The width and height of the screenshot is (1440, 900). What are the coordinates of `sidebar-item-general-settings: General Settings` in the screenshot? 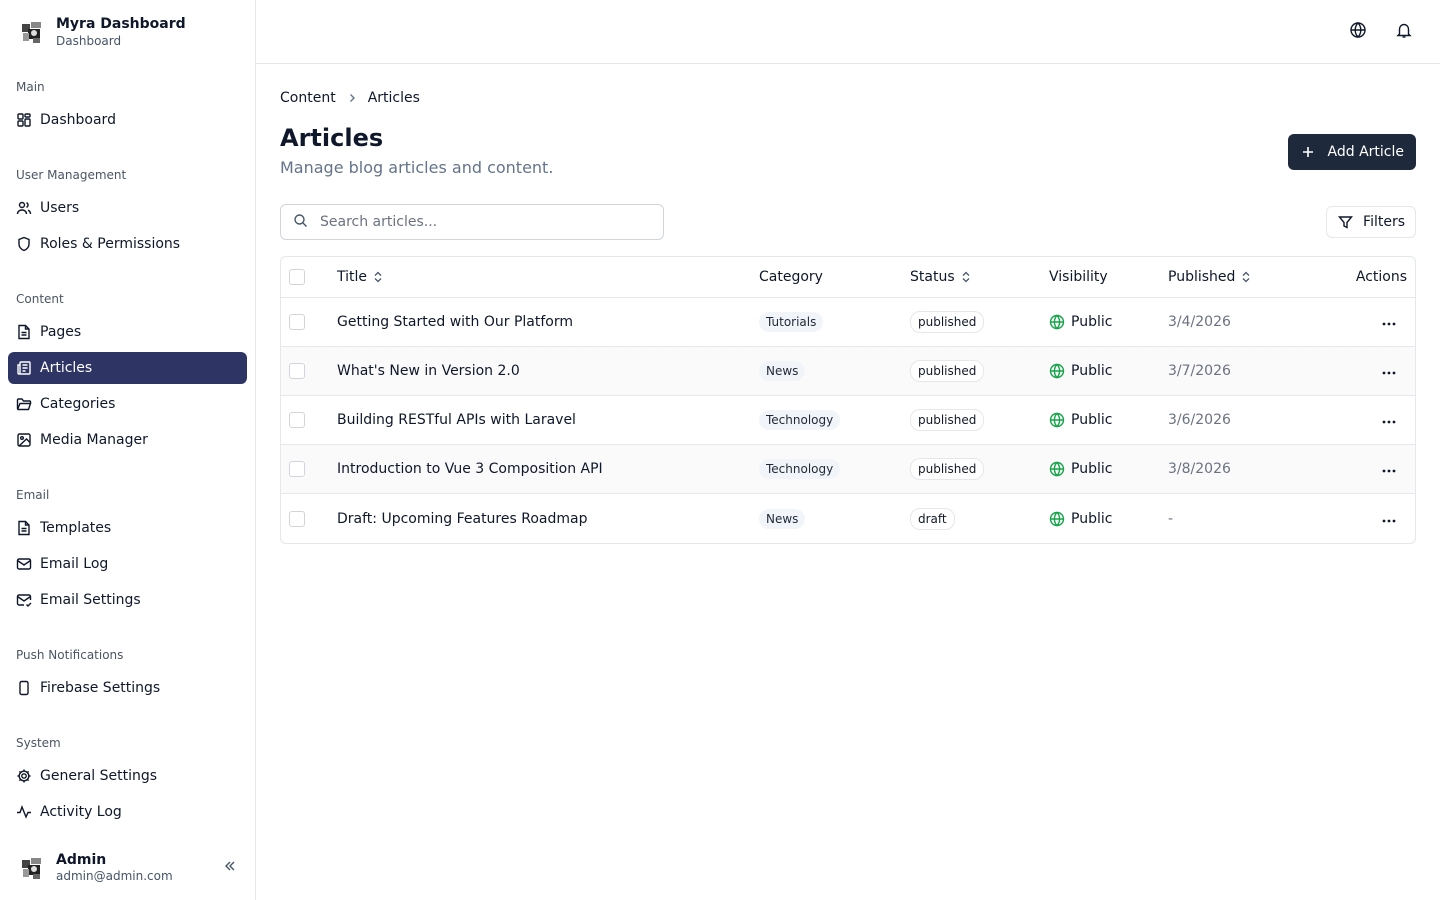 It's located at (127, 776).